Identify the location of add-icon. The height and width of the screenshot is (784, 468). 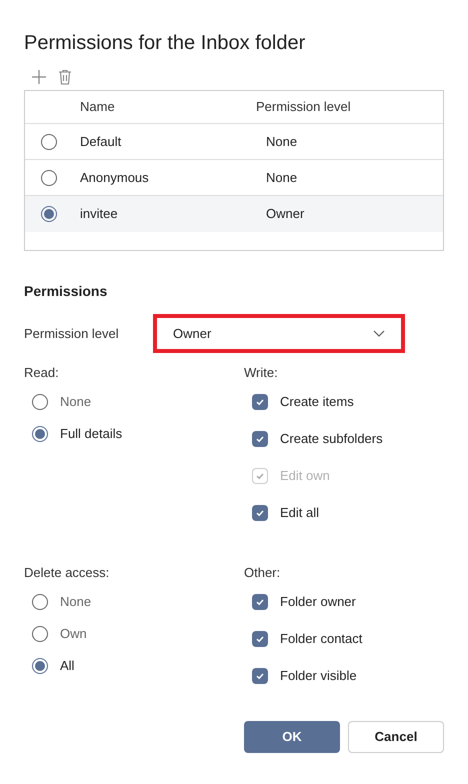
(39, 77).